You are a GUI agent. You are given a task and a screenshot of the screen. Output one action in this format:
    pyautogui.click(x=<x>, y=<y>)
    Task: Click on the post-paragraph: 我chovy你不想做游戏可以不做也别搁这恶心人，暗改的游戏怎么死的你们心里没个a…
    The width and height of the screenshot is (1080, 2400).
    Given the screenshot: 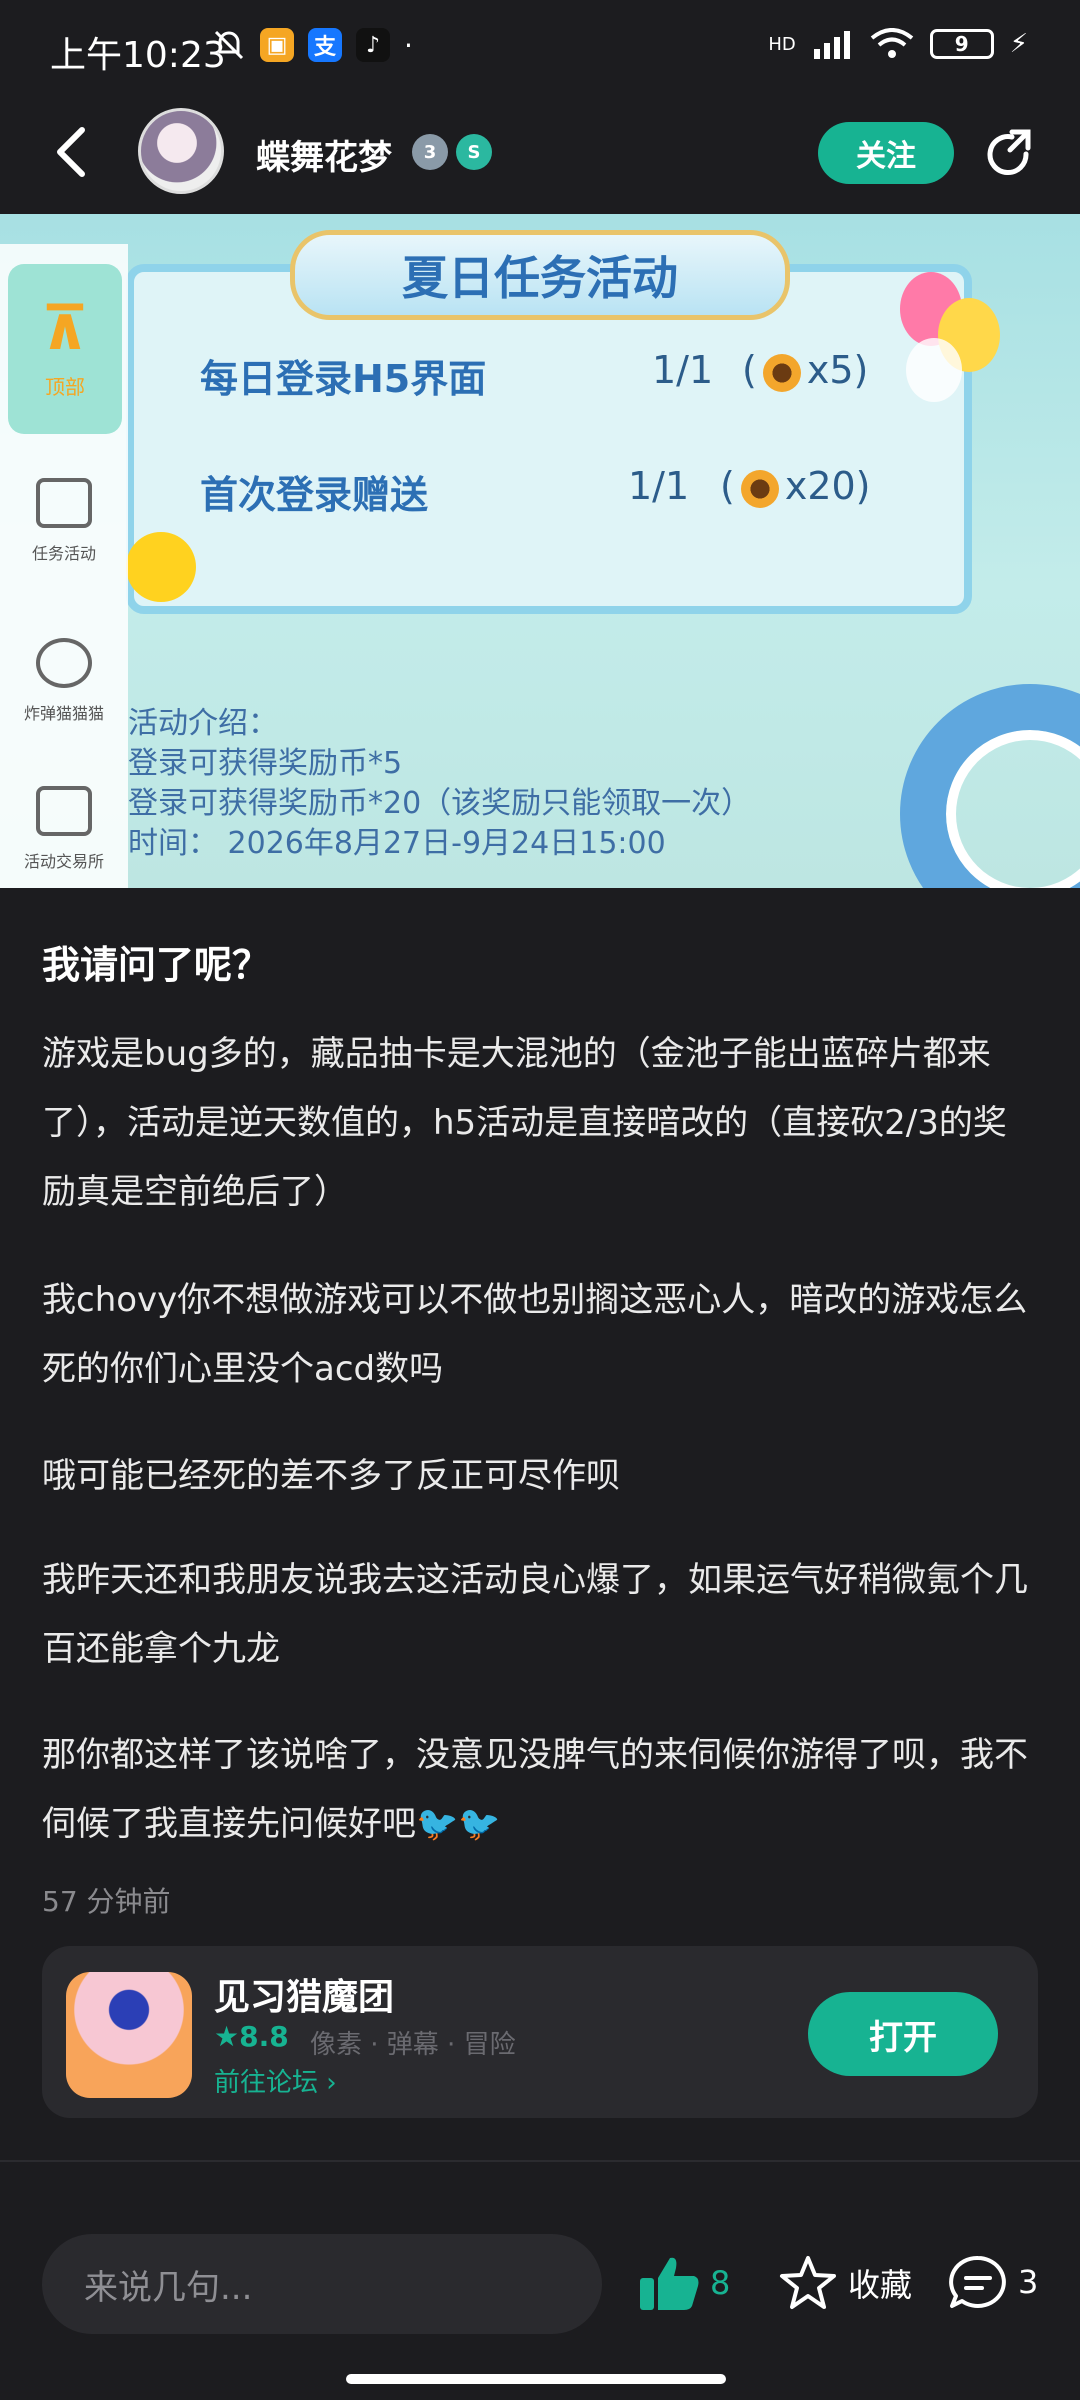 What is the action you would take?
    pyautogui.click(x=535, y=1334)
    